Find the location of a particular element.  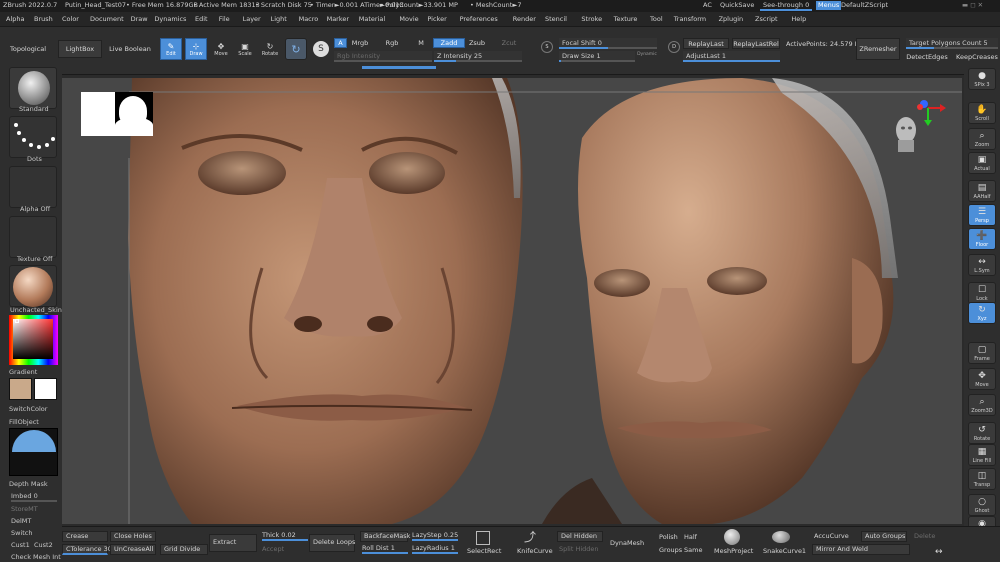

zadd-toggle: Zadd is located at coordinates (449, 43).